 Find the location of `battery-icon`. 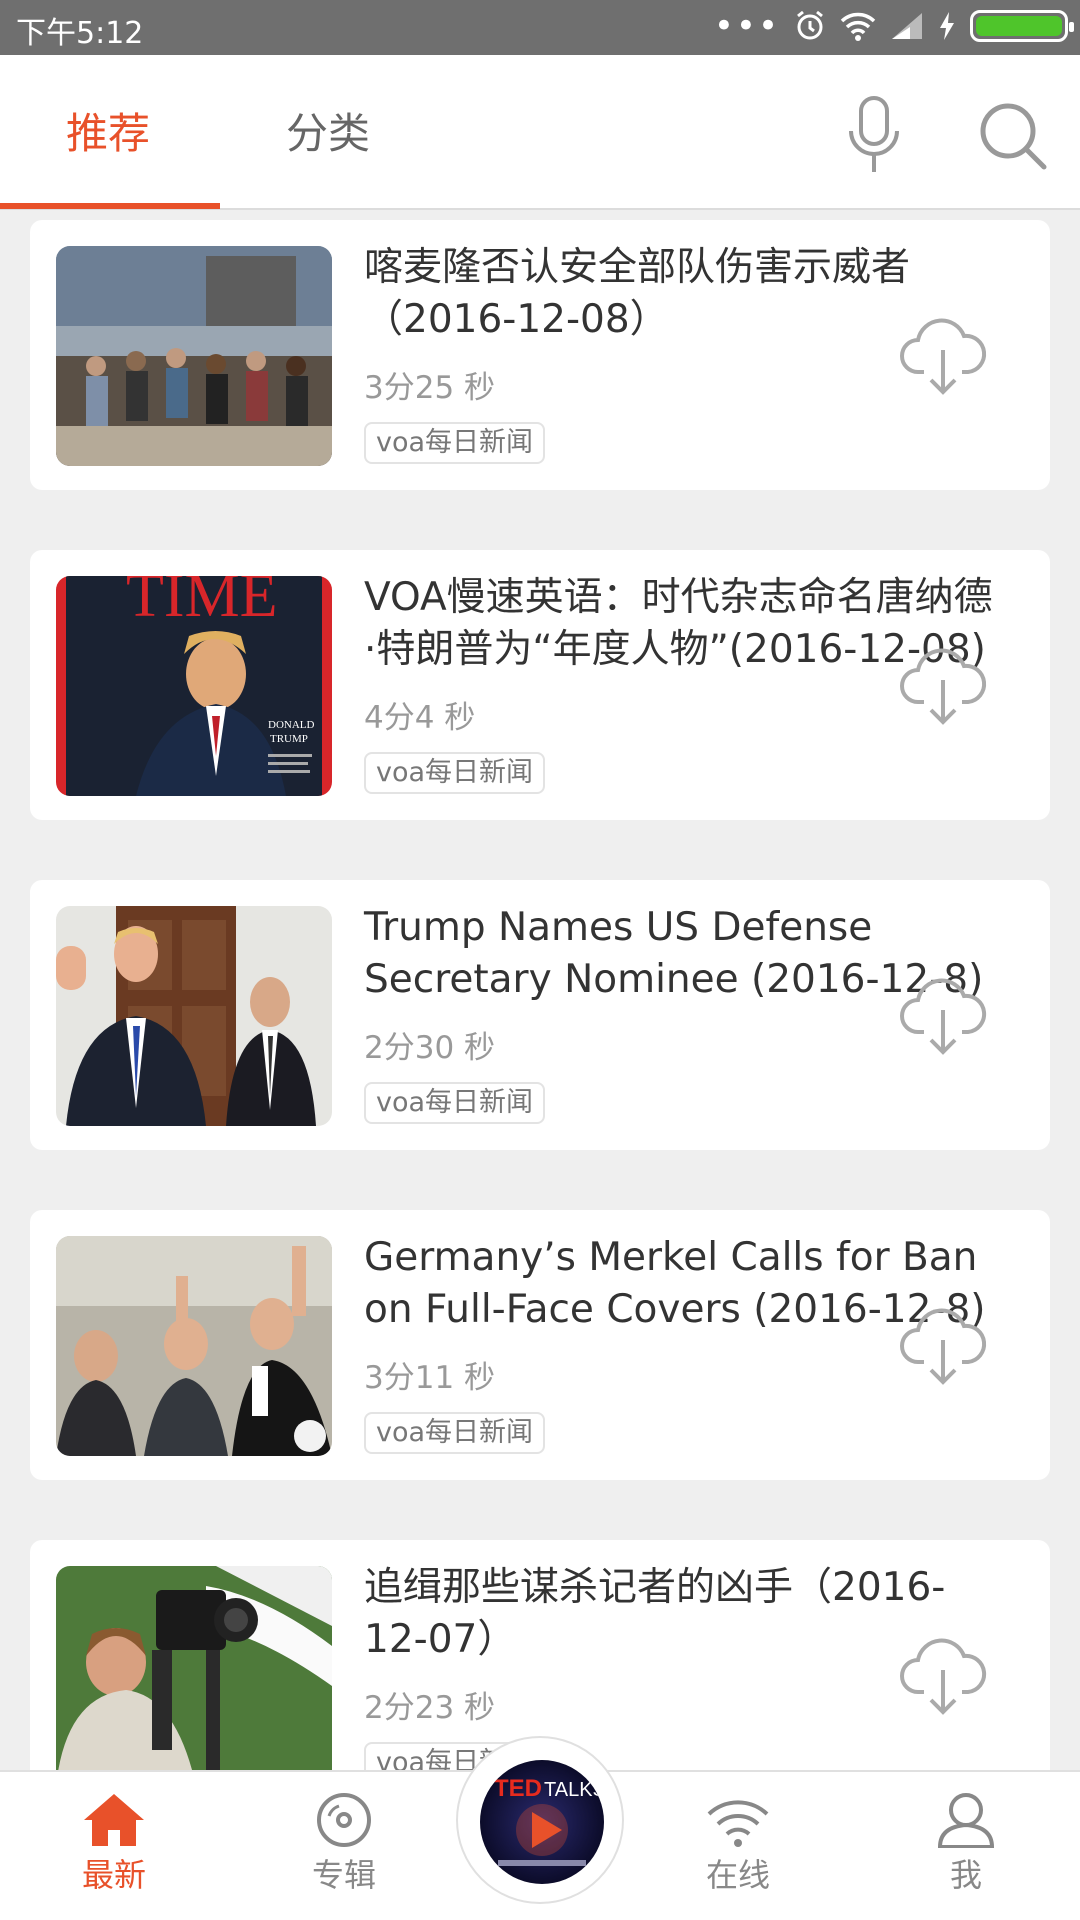

battery-icon is located at coordinates (1022, 26).